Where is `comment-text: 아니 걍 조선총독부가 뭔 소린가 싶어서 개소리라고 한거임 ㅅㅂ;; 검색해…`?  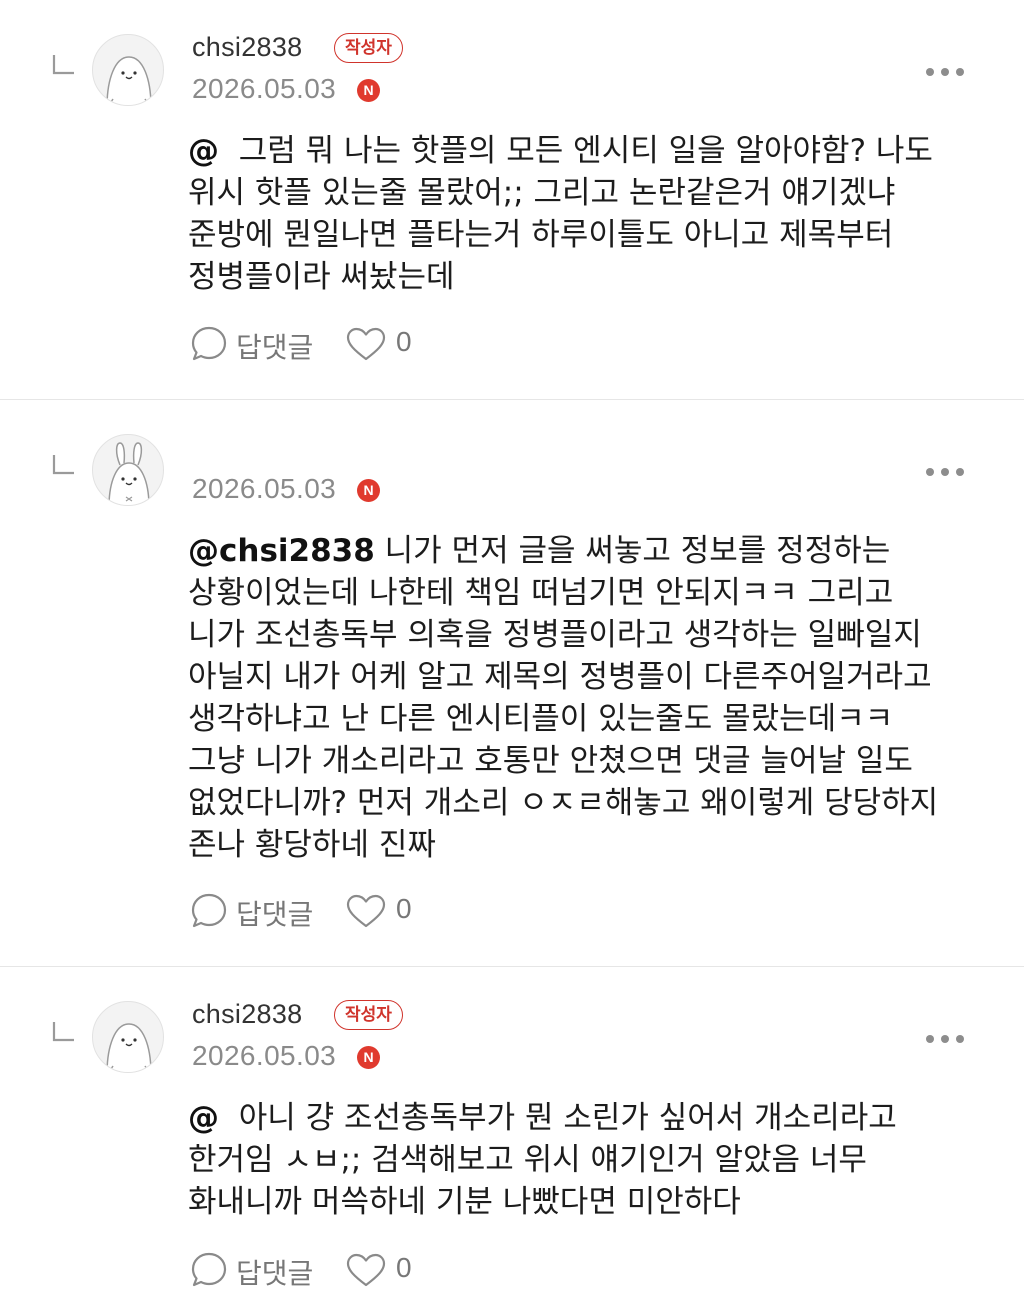 comment-text: 아니 걍 조선총독부가 뭔 소린가 싶어서 개소리라고 한거임 ㅅㅂ;; 검색해… is located at coordinates (542, 1160).